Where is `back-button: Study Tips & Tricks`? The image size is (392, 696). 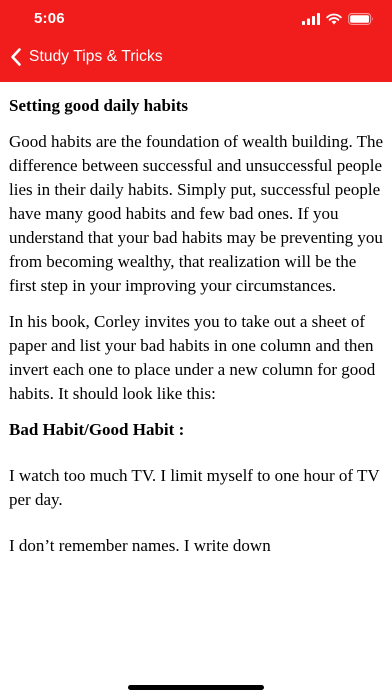 back-button: Study Tips & Tricks is located at coordinates (81, 57).